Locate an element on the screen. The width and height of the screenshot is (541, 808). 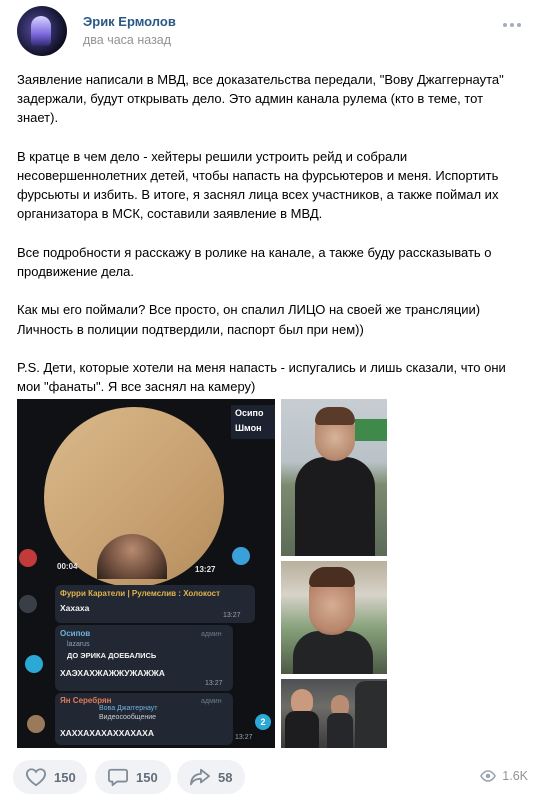
chat-message-title: Фурри Каратели | Рулемслив : Холокост is located at coordinates (140, 593).